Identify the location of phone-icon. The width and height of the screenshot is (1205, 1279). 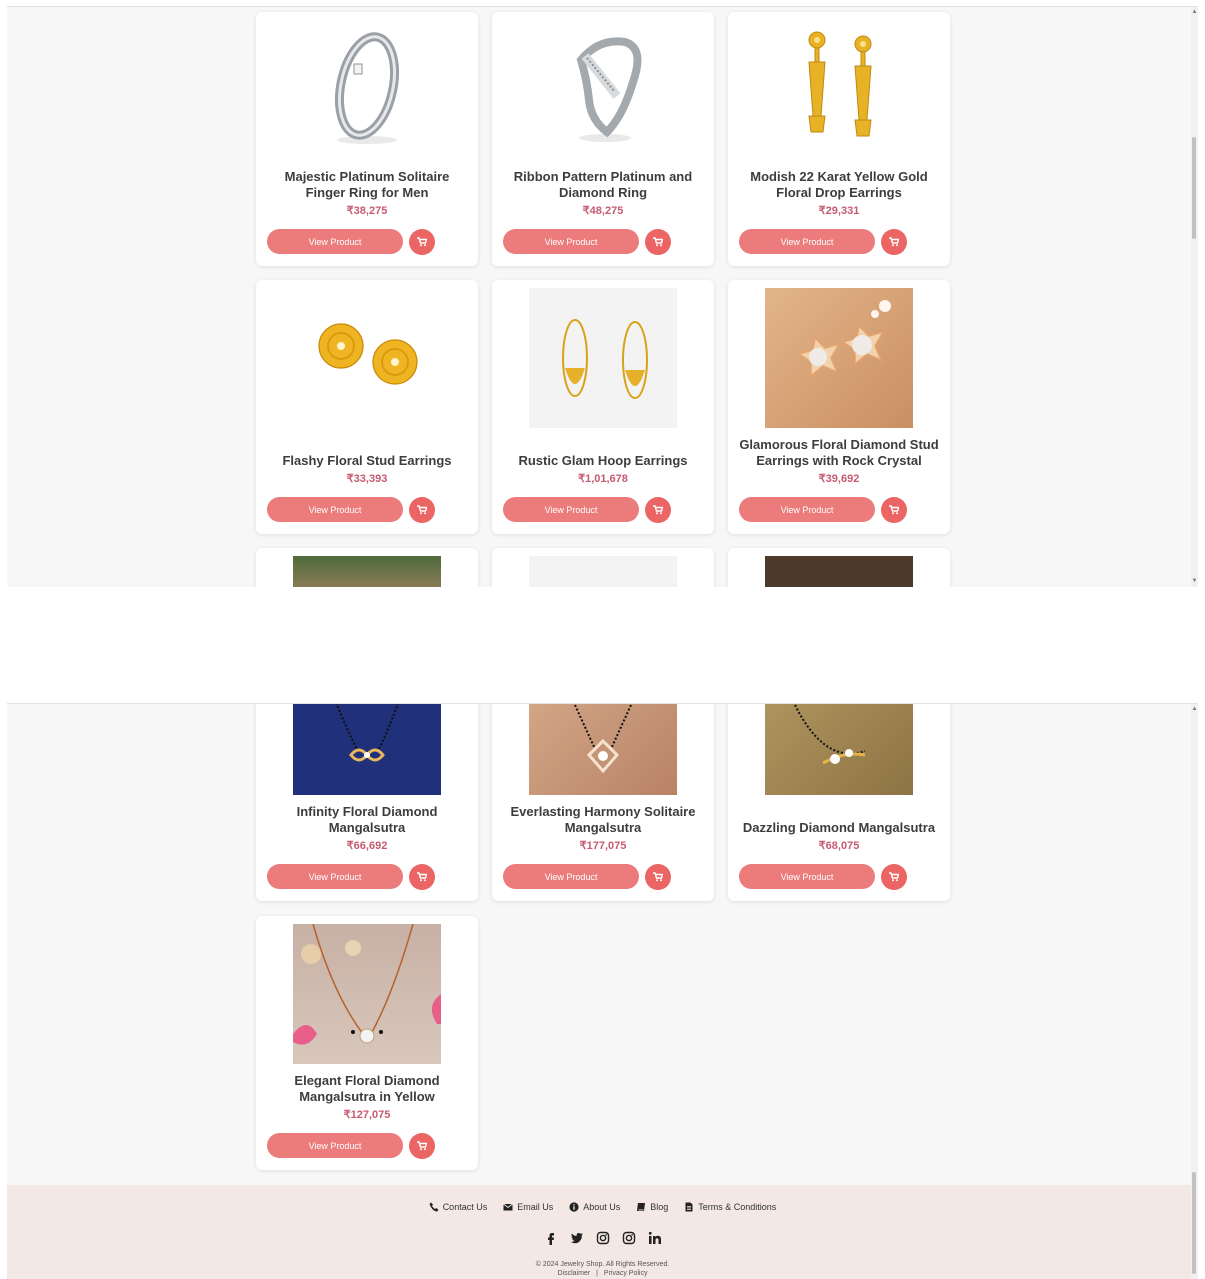
(434, 1207).